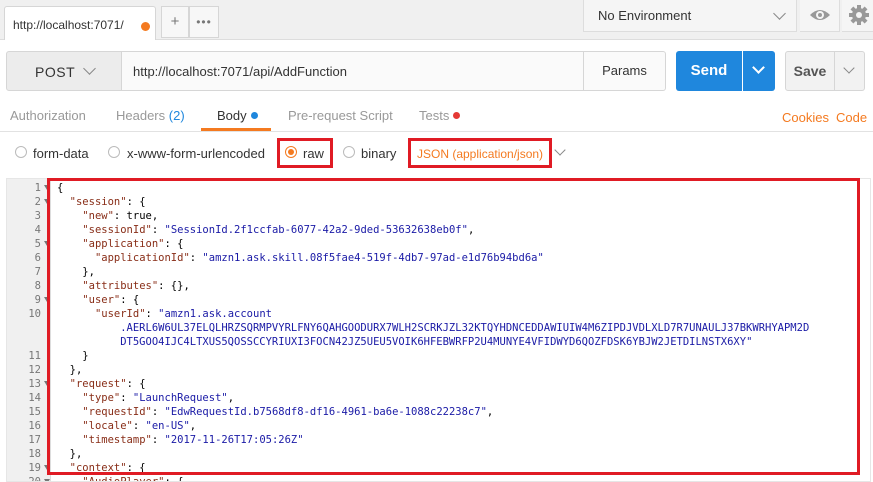 The width and height of the screenshot is (873, 482). What do you see at coordinates (21, 152) in the screenshot?
I see `form-data-radio` at bounding box center [21, 152].